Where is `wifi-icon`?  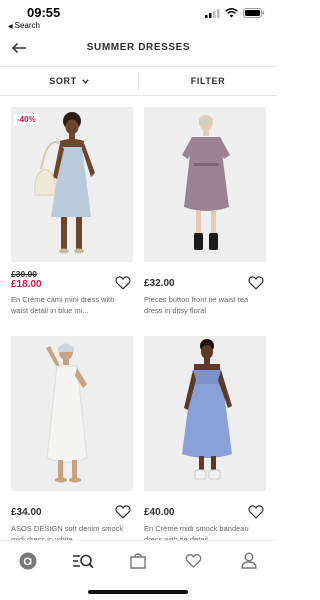 wifi-icon is located at coordinates (231, 13).